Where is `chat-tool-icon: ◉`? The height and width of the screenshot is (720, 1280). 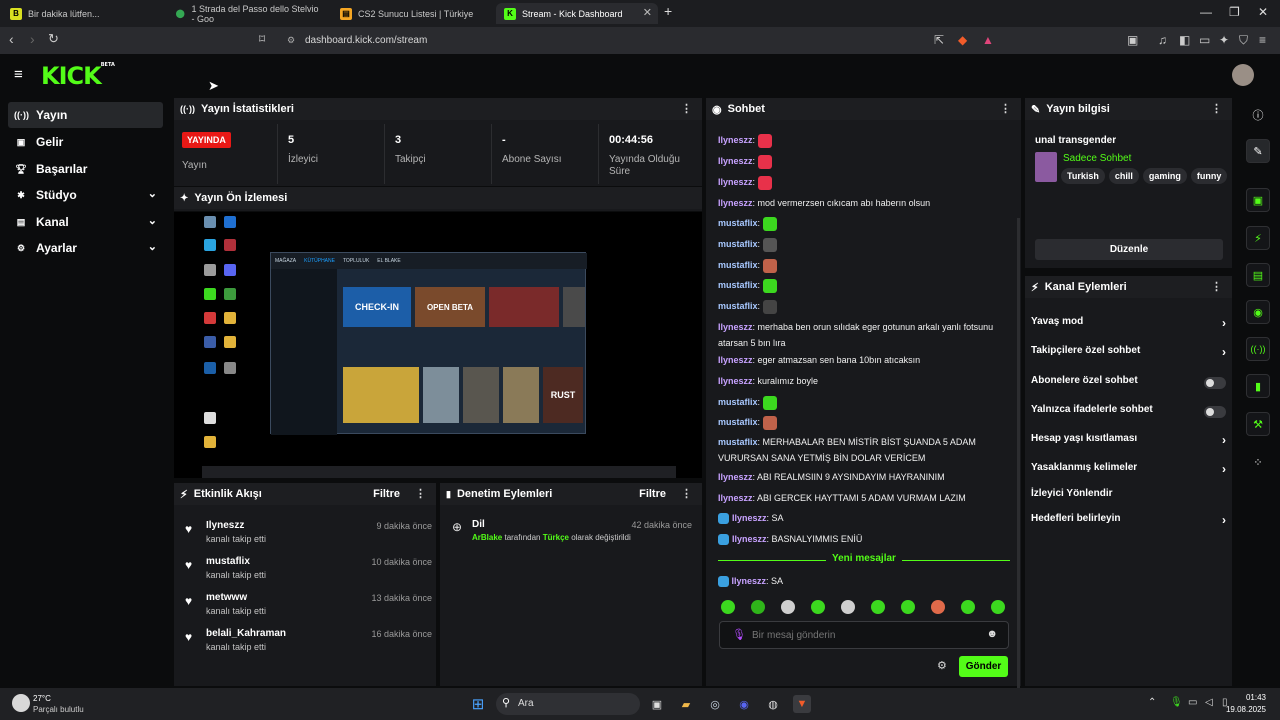
chat-tool-icon: ◉ is located at coordinates (1258, 312).